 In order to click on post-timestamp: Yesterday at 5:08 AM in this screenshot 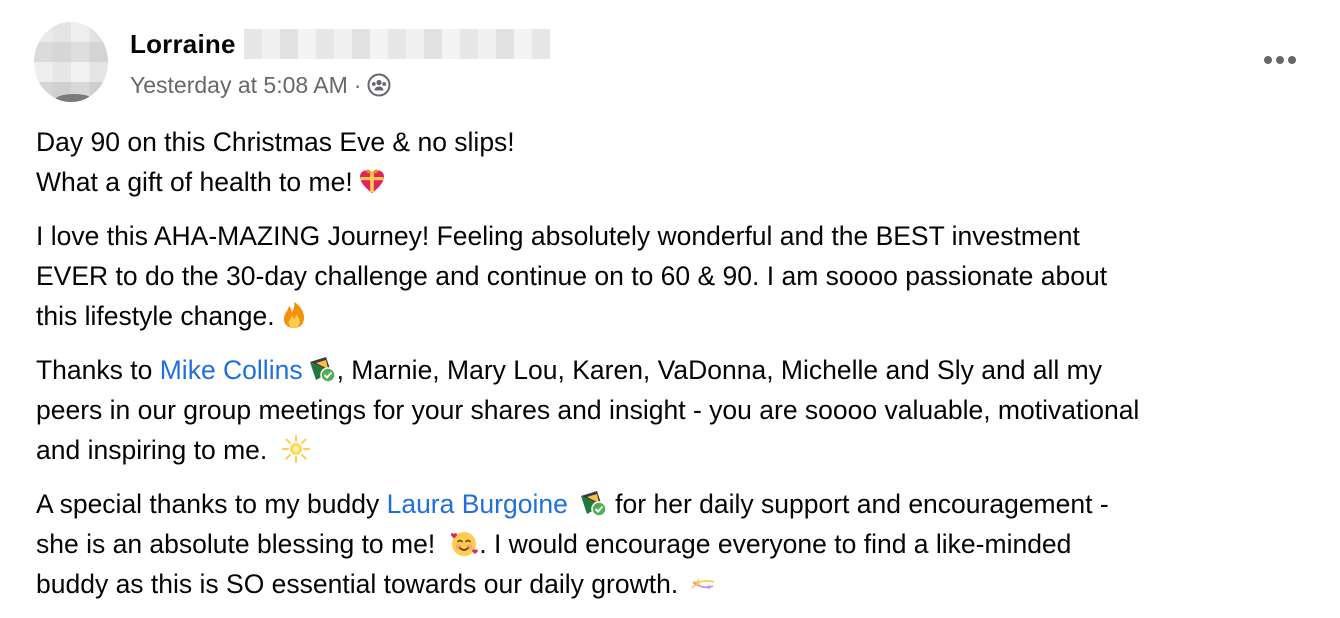, I will do `click(239, 85)`.